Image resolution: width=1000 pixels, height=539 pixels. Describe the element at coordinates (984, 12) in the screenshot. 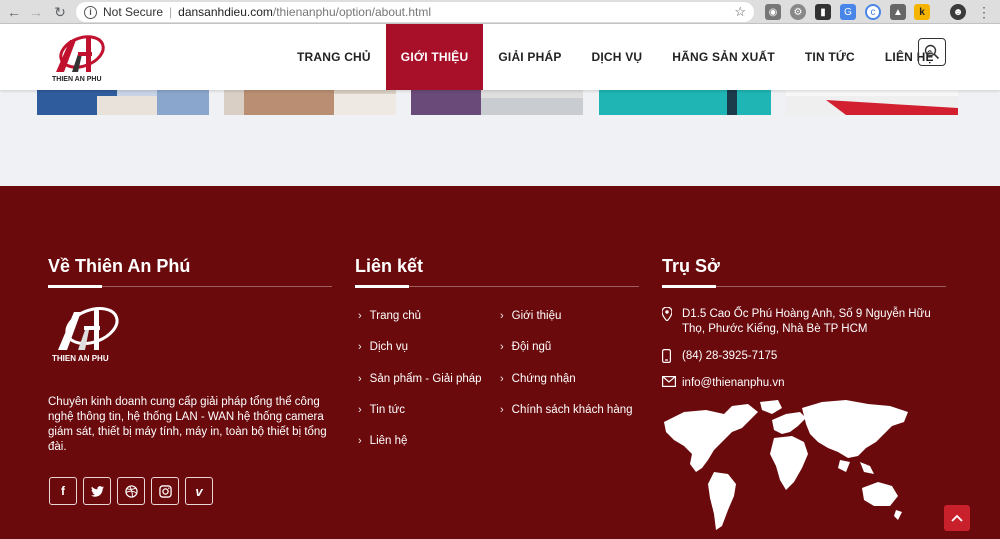

I see `menu-kebab-icon: ⋮` at that location.